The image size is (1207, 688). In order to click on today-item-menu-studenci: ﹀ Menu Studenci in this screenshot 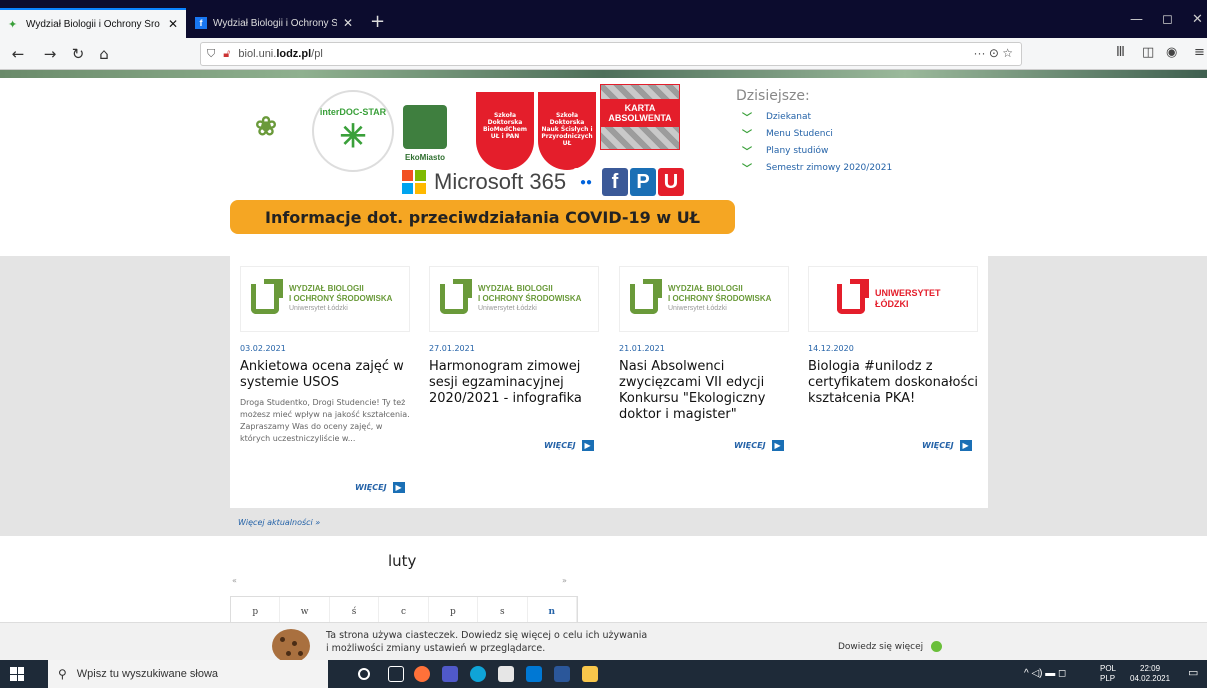, I will do `click(866, 133)`.